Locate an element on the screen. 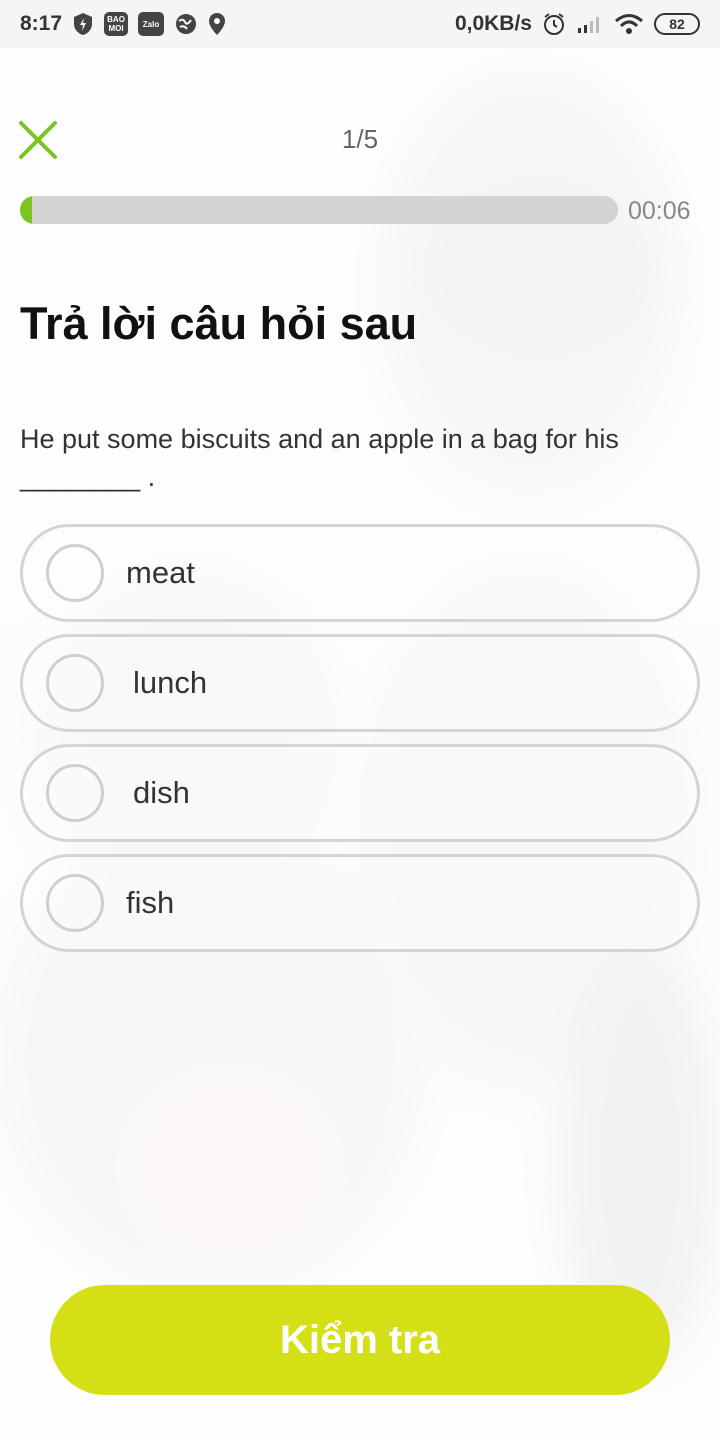 Image resolution: width=720 pixels, height=1440 pixels. globe-icon is located at coordinates (186, 24).